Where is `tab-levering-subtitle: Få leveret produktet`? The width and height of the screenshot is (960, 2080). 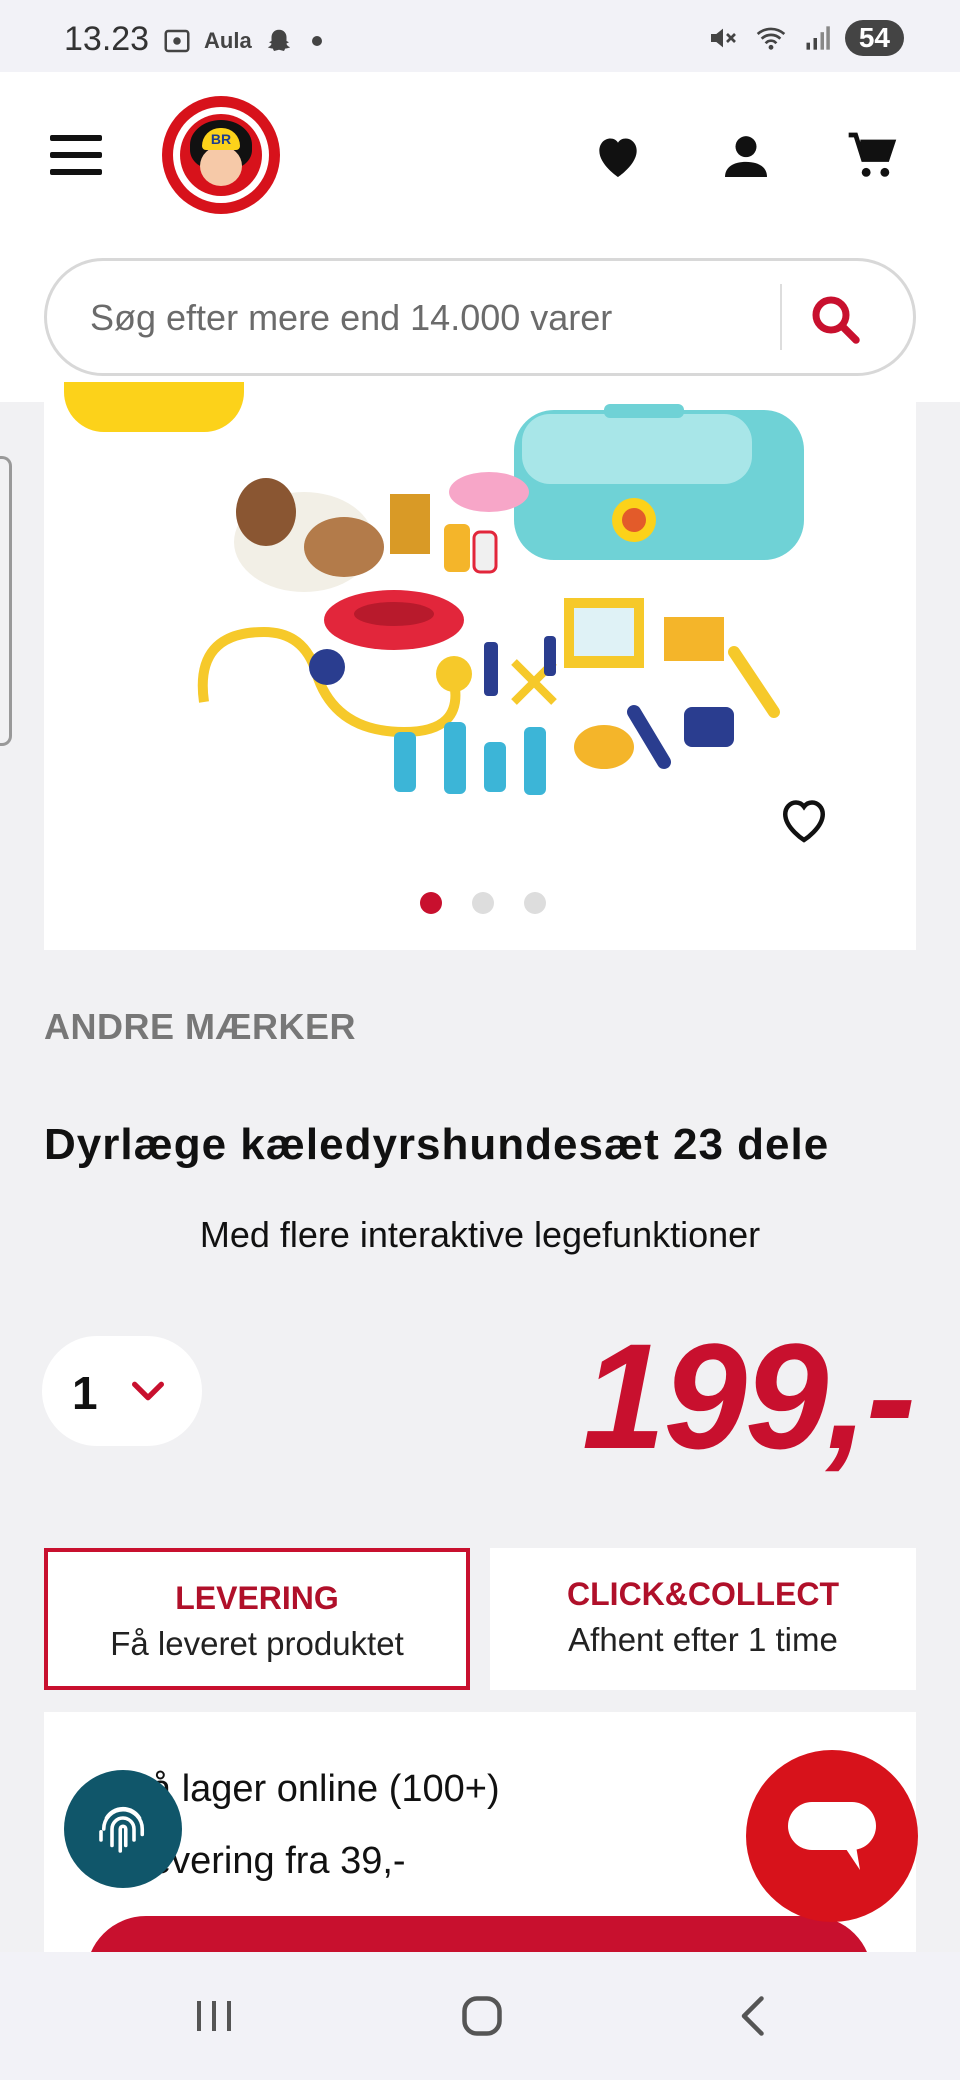
tab-levering-subtitle: Få leveret produktet is located at coordinates (257, 1643).